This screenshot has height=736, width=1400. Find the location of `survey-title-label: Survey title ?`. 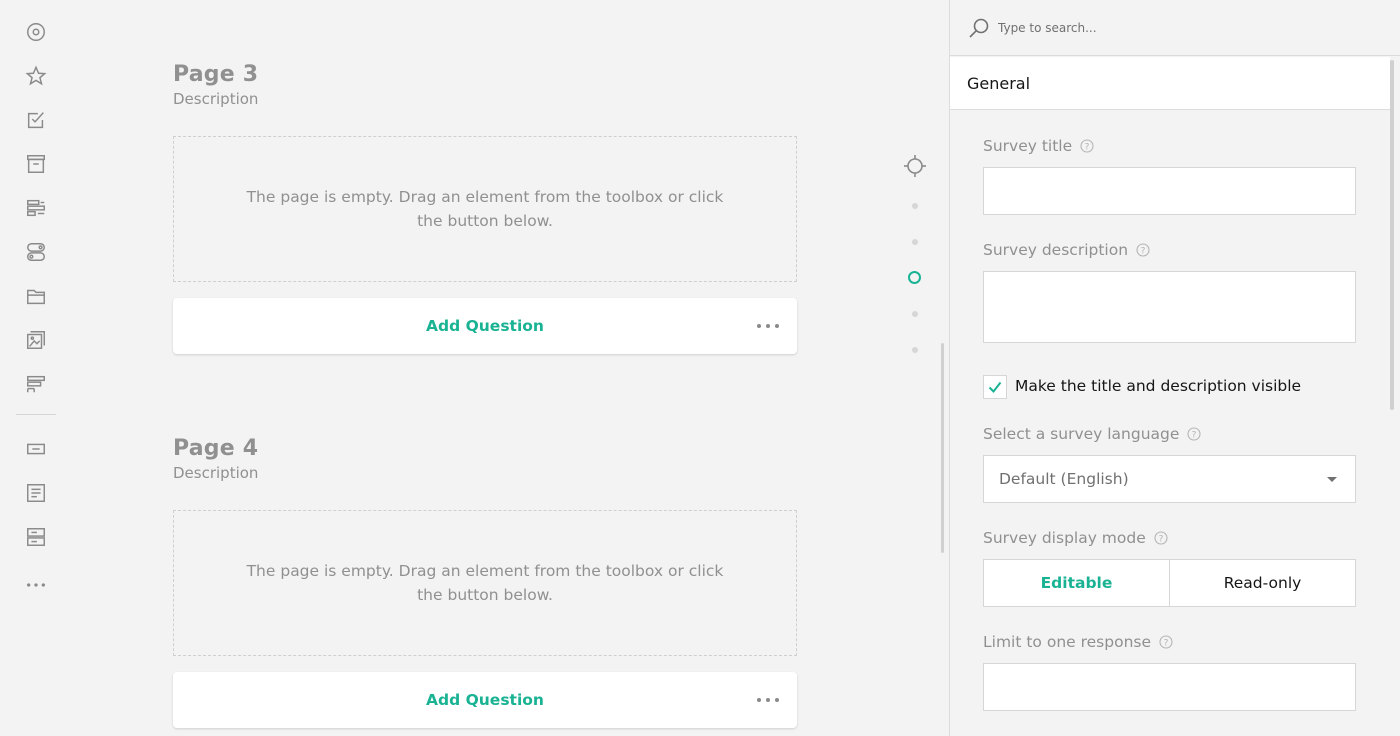

survey-title-label: Survey title ? is located at coordinates (1038, 146).